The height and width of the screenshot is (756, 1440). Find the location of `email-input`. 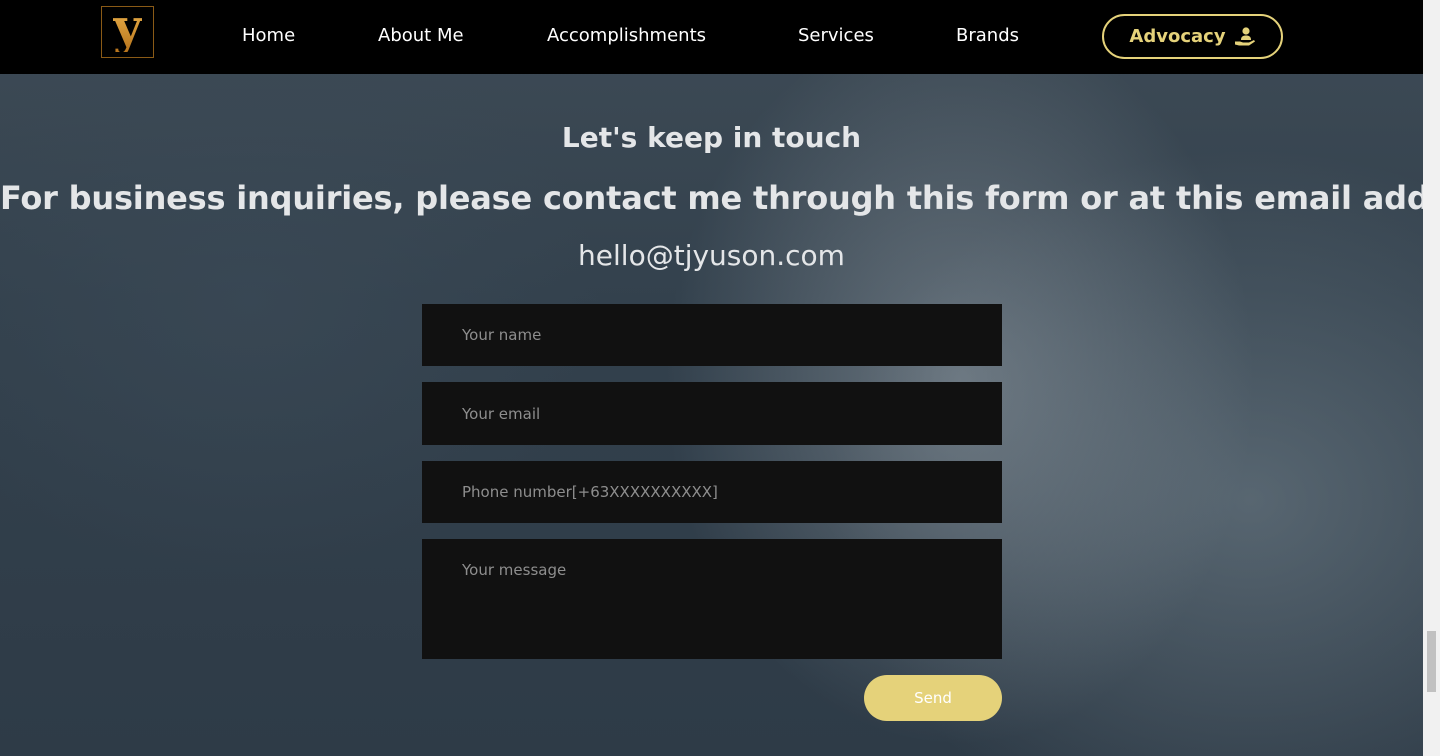

email-input is located at coordinates (712, 413).